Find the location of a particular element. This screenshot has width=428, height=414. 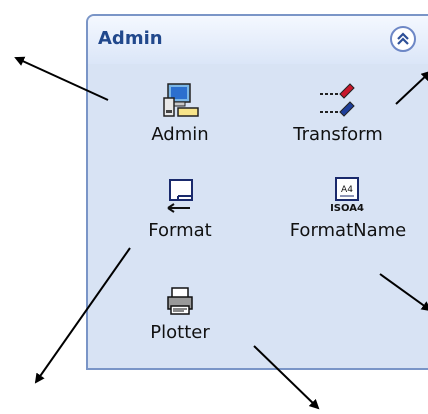

arrow-plotter is located at coordinates (286, 377).